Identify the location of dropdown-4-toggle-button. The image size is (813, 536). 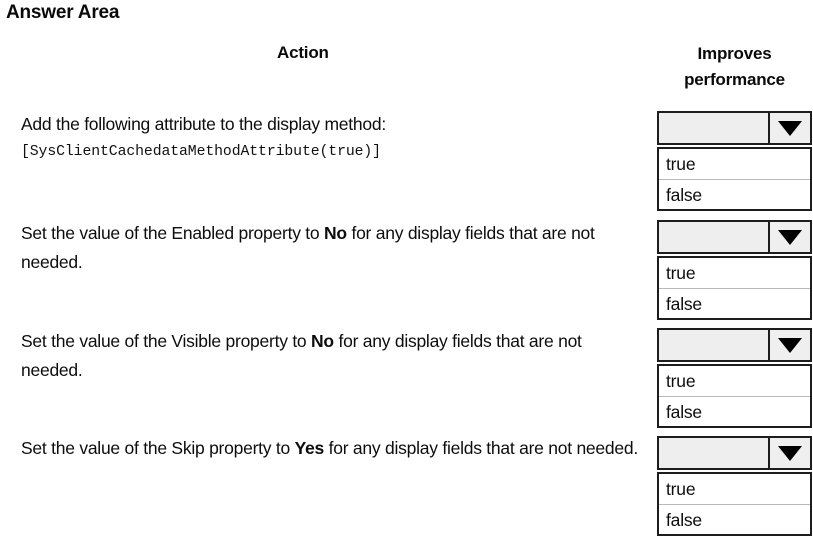
(789, 453).